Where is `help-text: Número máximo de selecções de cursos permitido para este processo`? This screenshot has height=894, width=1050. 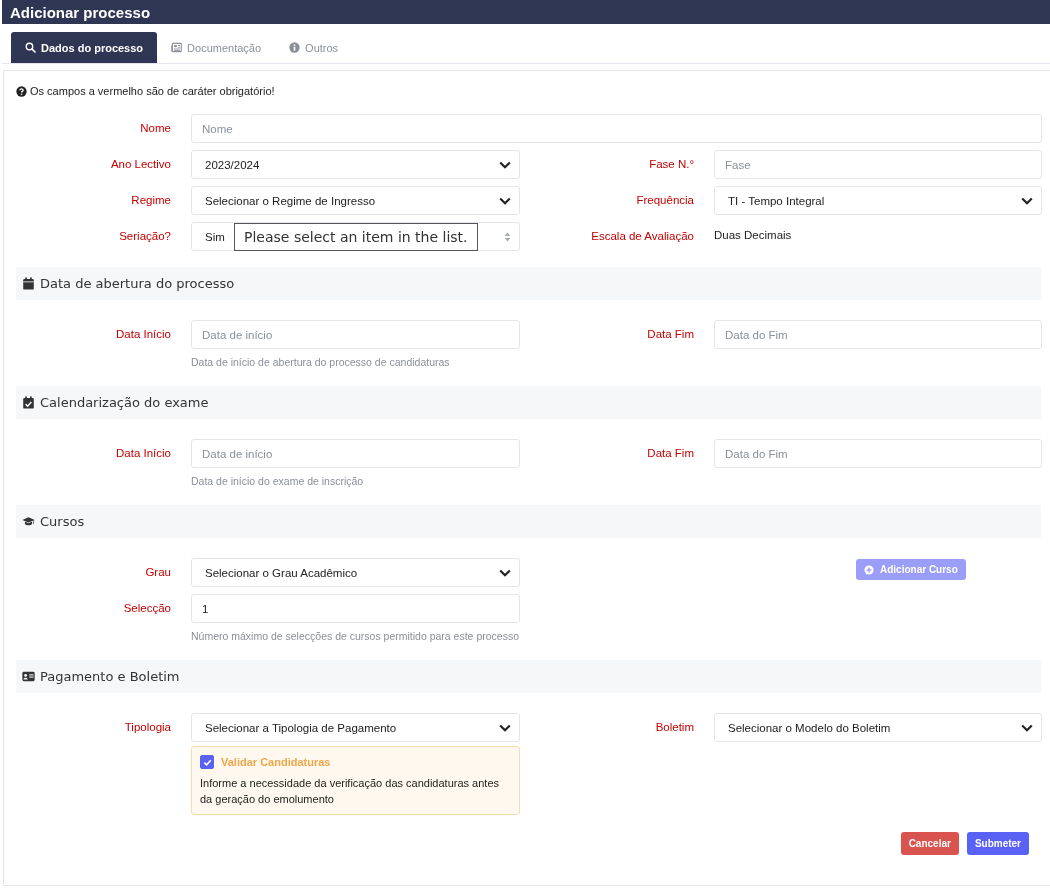
help-text: Número máximo de selecções de cursos permitido para este processo is located at coordinates (355, 636).